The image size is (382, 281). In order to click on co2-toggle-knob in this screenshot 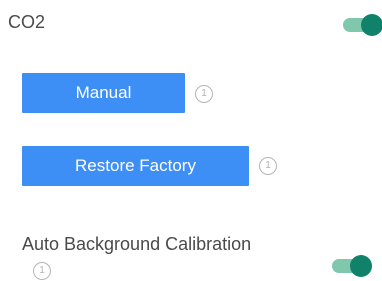, I will do `click(371, 25)`.